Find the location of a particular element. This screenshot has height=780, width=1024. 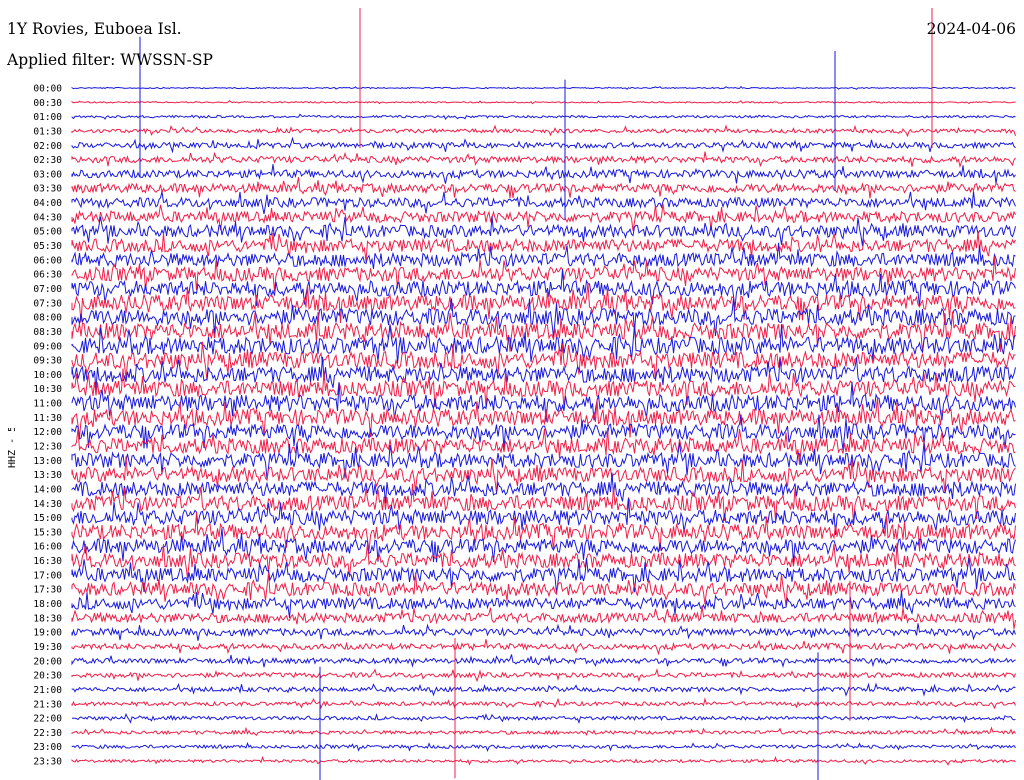

row-time-label: 18:30 is located at coordinates (47, 618).